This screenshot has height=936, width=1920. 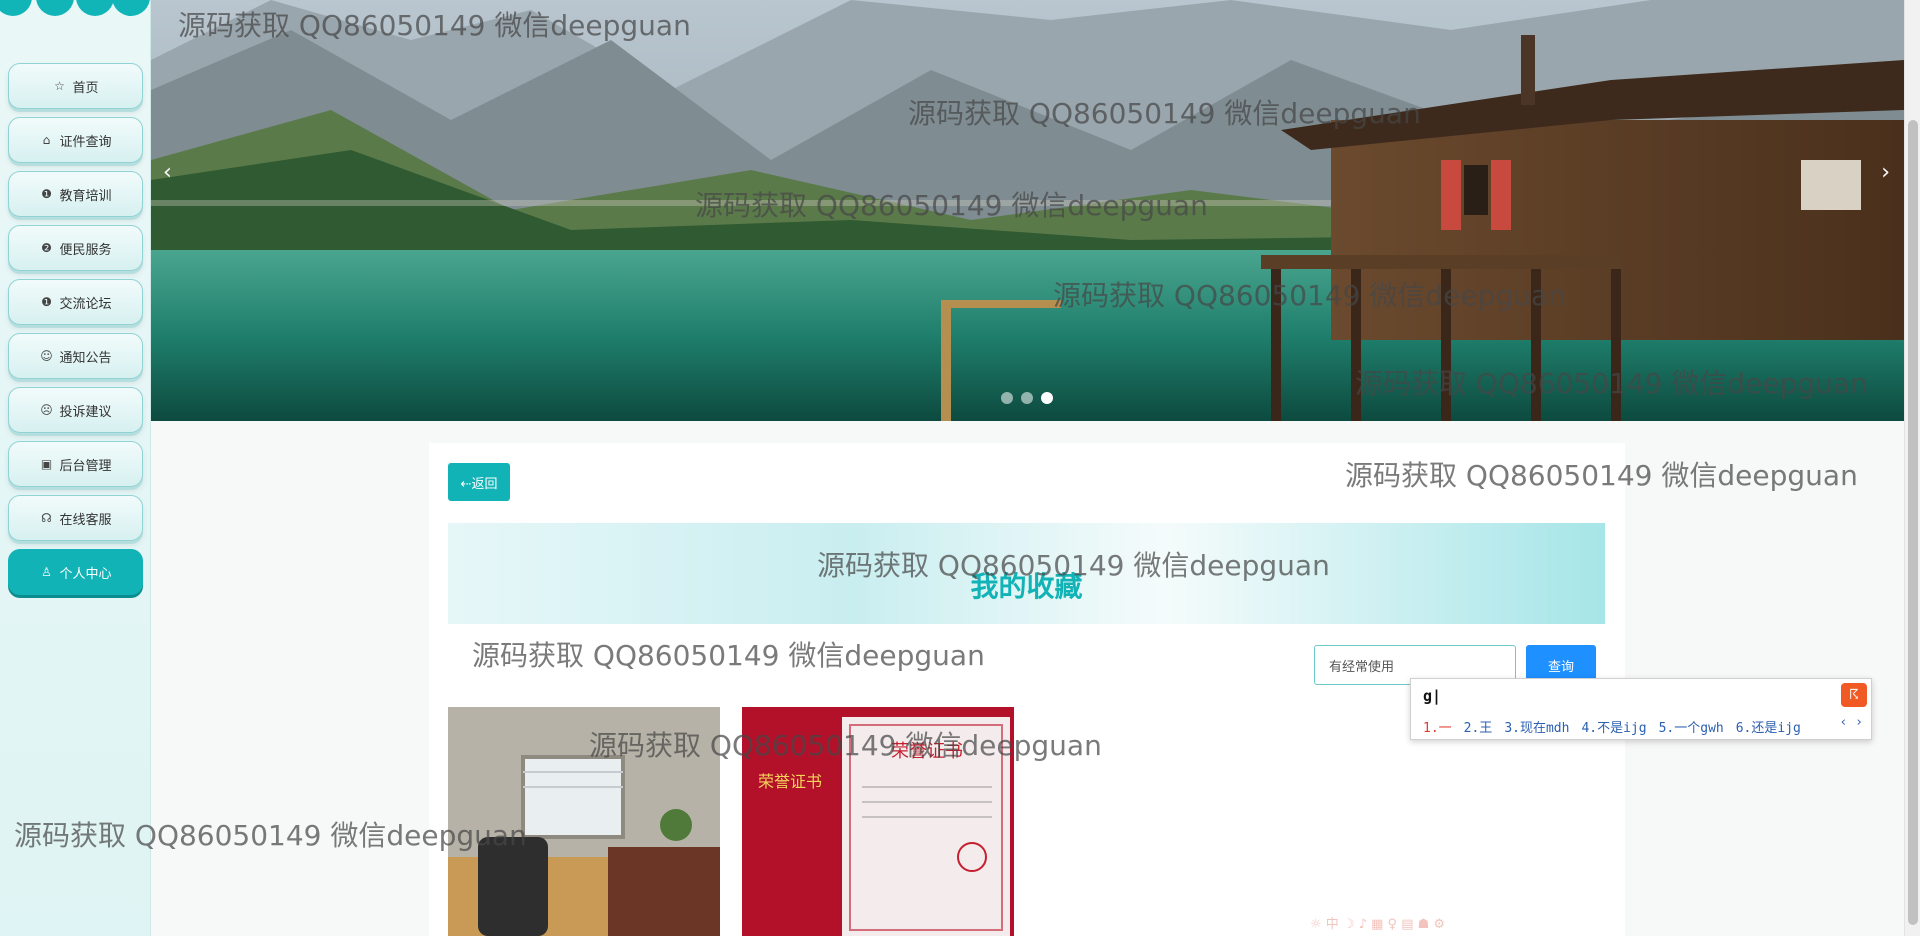 What do you see at coordinates (85, 304) in the screenshot?
I see `sidebar-item-label: 交流论坛` at bounding box center [85, 304].